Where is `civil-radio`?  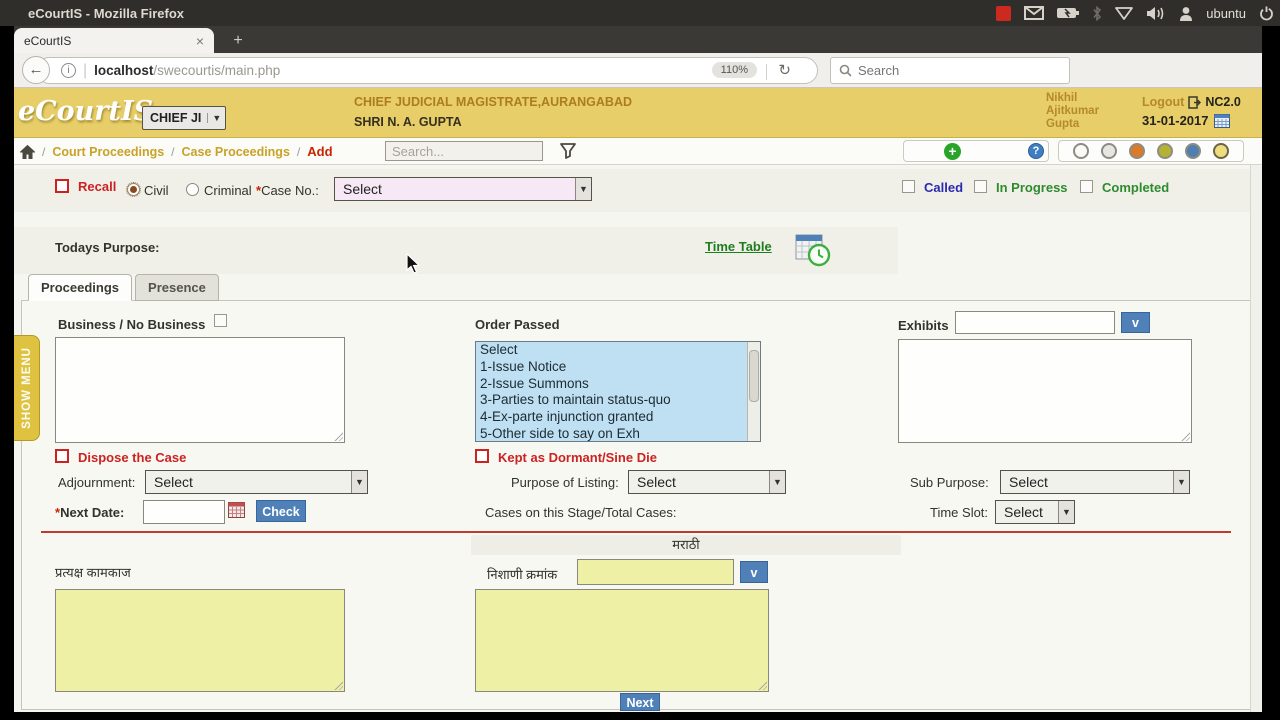 civil-radio is located at coordinates (133, 189).